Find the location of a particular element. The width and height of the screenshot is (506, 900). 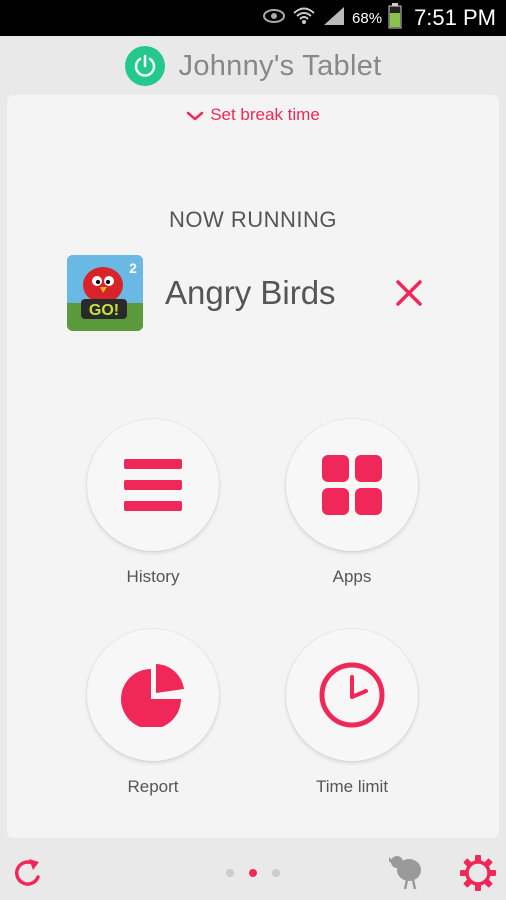

svg-text: 2 is located at coordinates (133, 268).